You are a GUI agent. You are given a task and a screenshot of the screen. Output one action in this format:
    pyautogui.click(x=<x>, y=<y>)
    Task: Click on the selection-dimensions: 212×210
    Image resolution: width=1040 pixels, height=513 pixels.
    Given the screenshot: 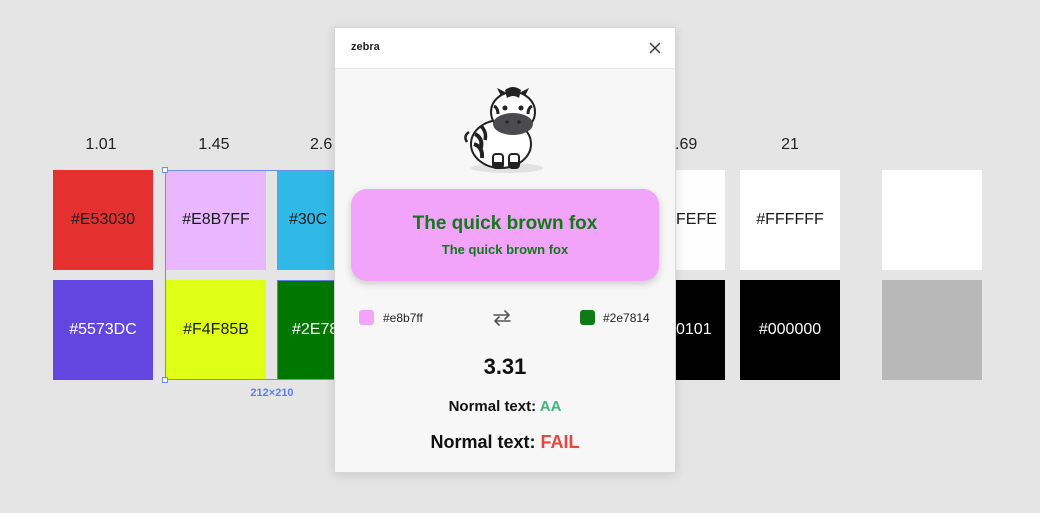 What is the action you would take?
    pyautogui.click(x=272, y=393)
    